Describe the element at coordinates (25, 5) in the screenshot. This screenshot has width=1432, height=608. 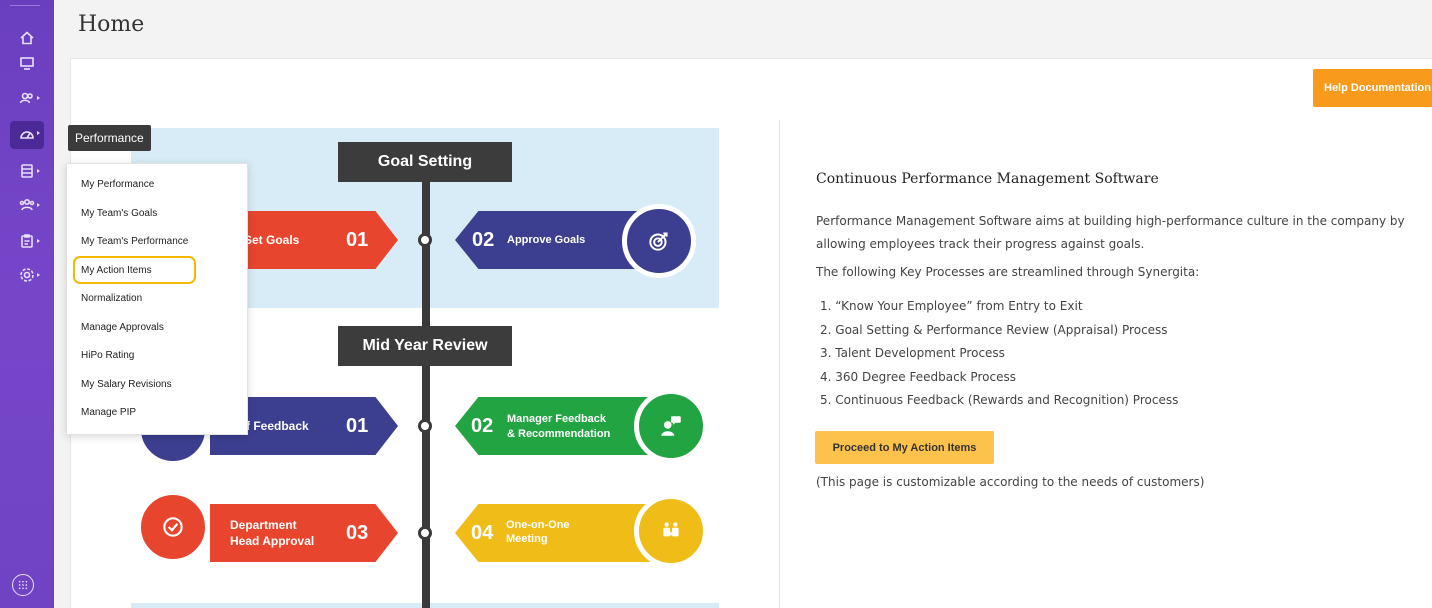
I see `sidebar-divider` at that location.